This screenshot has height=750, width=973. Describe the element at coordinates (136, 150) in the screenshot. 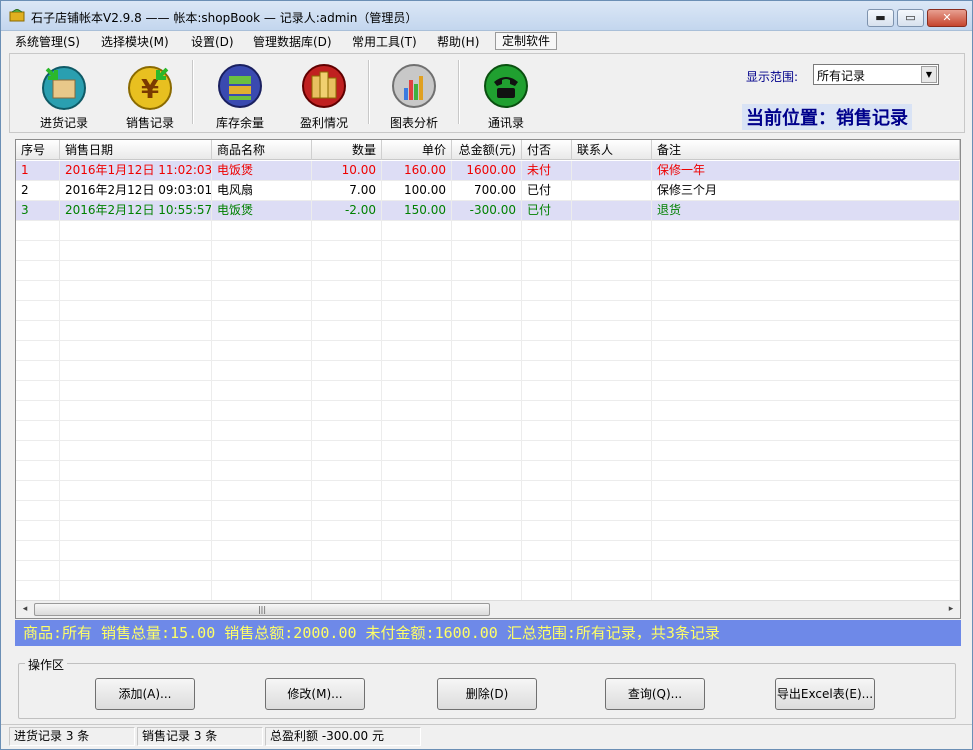

I see `col-header-date: 销售日期` at that location.